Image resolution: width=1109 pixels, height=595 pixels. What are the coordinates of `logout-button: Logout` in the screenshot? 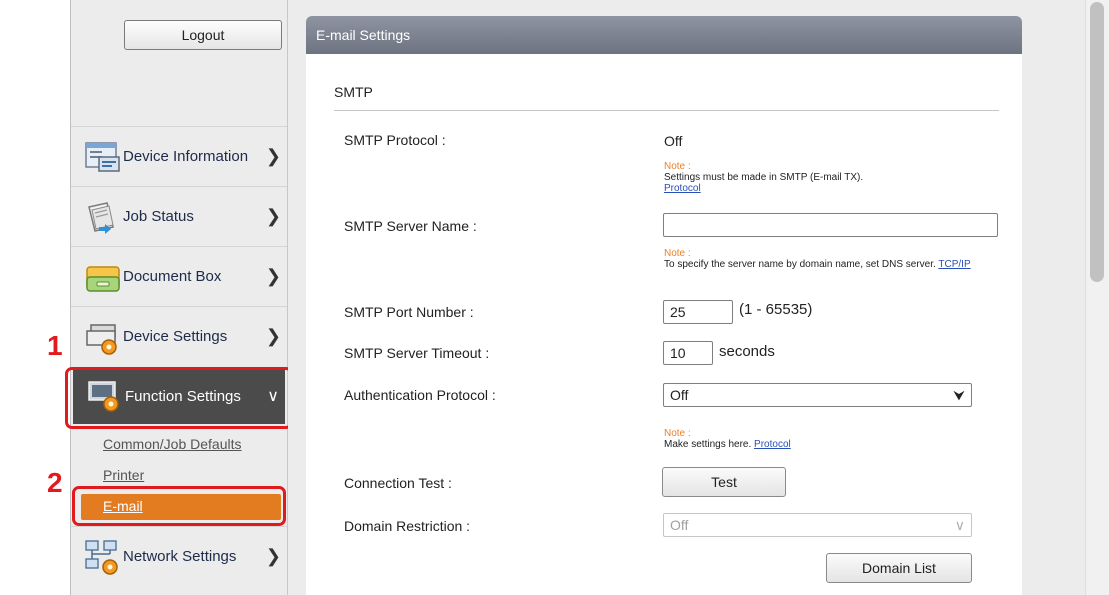 It's located at (203, 35).